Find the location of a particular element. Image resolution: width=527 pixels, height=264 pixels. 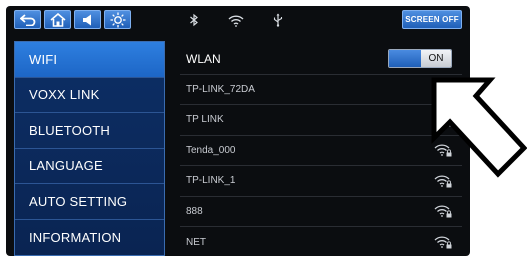

home-button is located at coordinates (57, 19).